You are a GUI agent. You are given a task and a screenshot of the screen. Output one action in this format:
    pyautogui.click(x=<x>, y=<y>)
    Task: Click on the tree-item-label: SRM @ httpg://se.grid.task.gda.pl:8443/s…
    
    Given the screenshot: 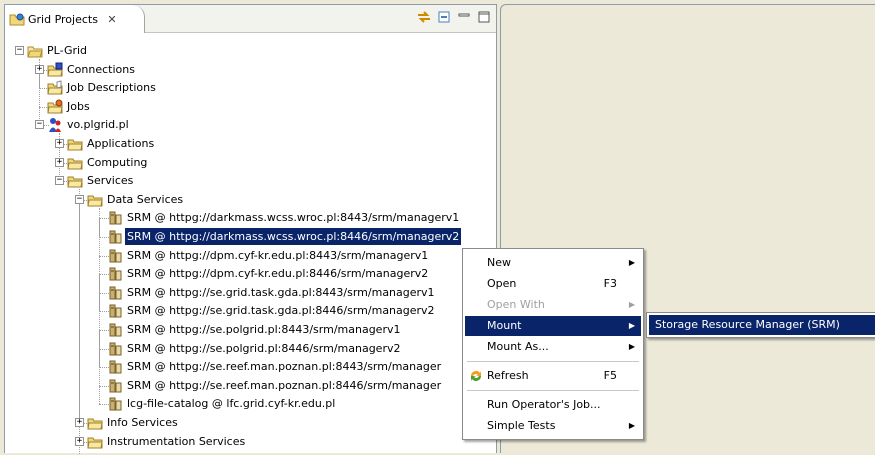 What is the action you would take?
    pyautogui.click(x=281, y=292)
    